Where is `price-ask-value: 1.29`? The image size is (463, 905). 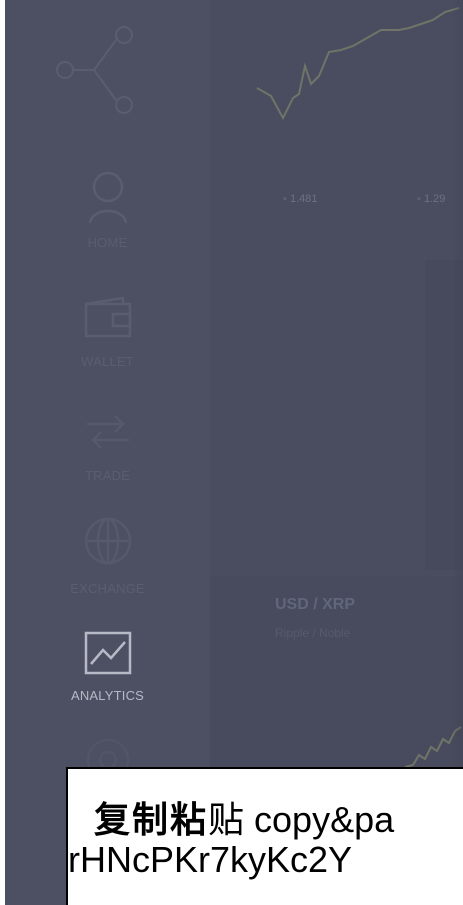
price-ask-value: 1.29 is located at coordinates (434, 199).